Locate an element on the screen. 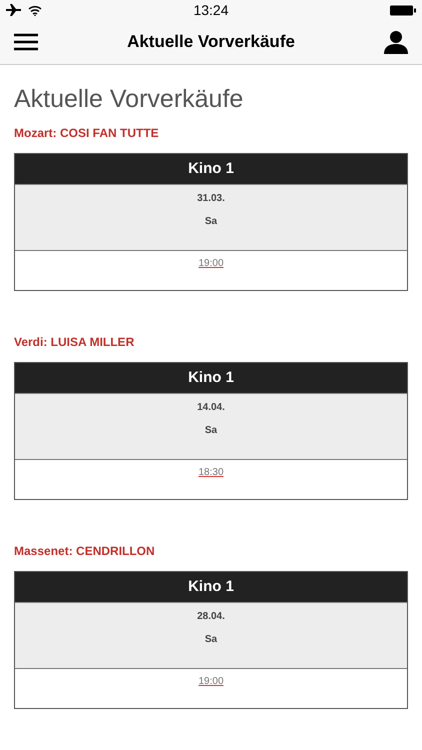 The width and height of the screenshot is (422, 750). menu-button is located at coordinates (26, 42).